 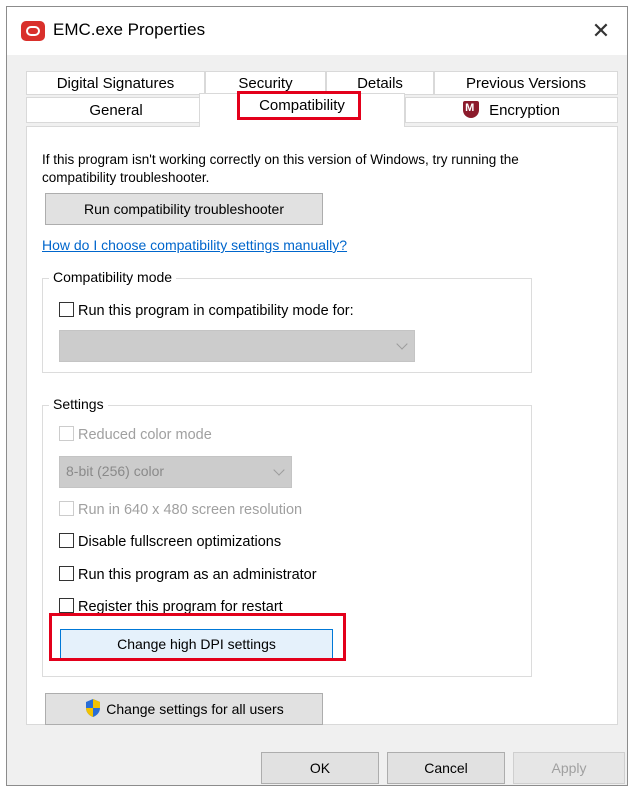 I want to click on resolution-checkbox, so click(x=66, y=508).